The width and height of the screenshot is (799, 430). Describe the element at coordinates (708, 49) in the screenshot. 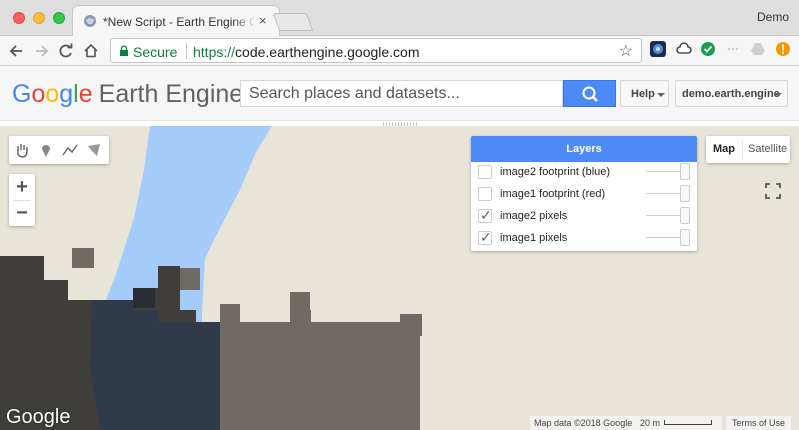

I see `extension-check-icon` at that location.